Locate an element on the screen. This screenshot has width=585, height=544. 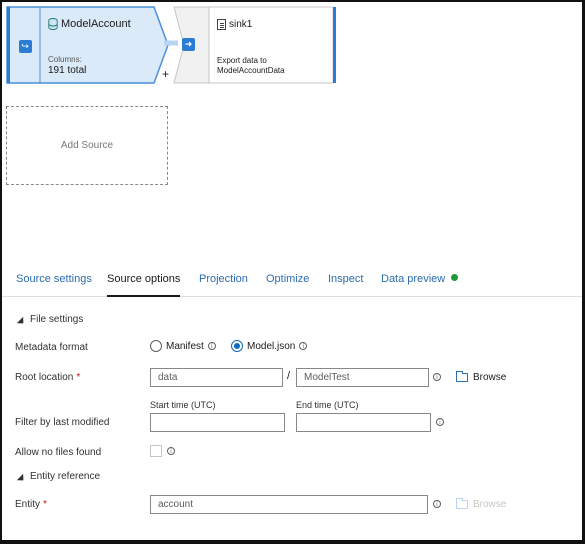
source-columns-value: 191 total is located at coordinates (67, 70).